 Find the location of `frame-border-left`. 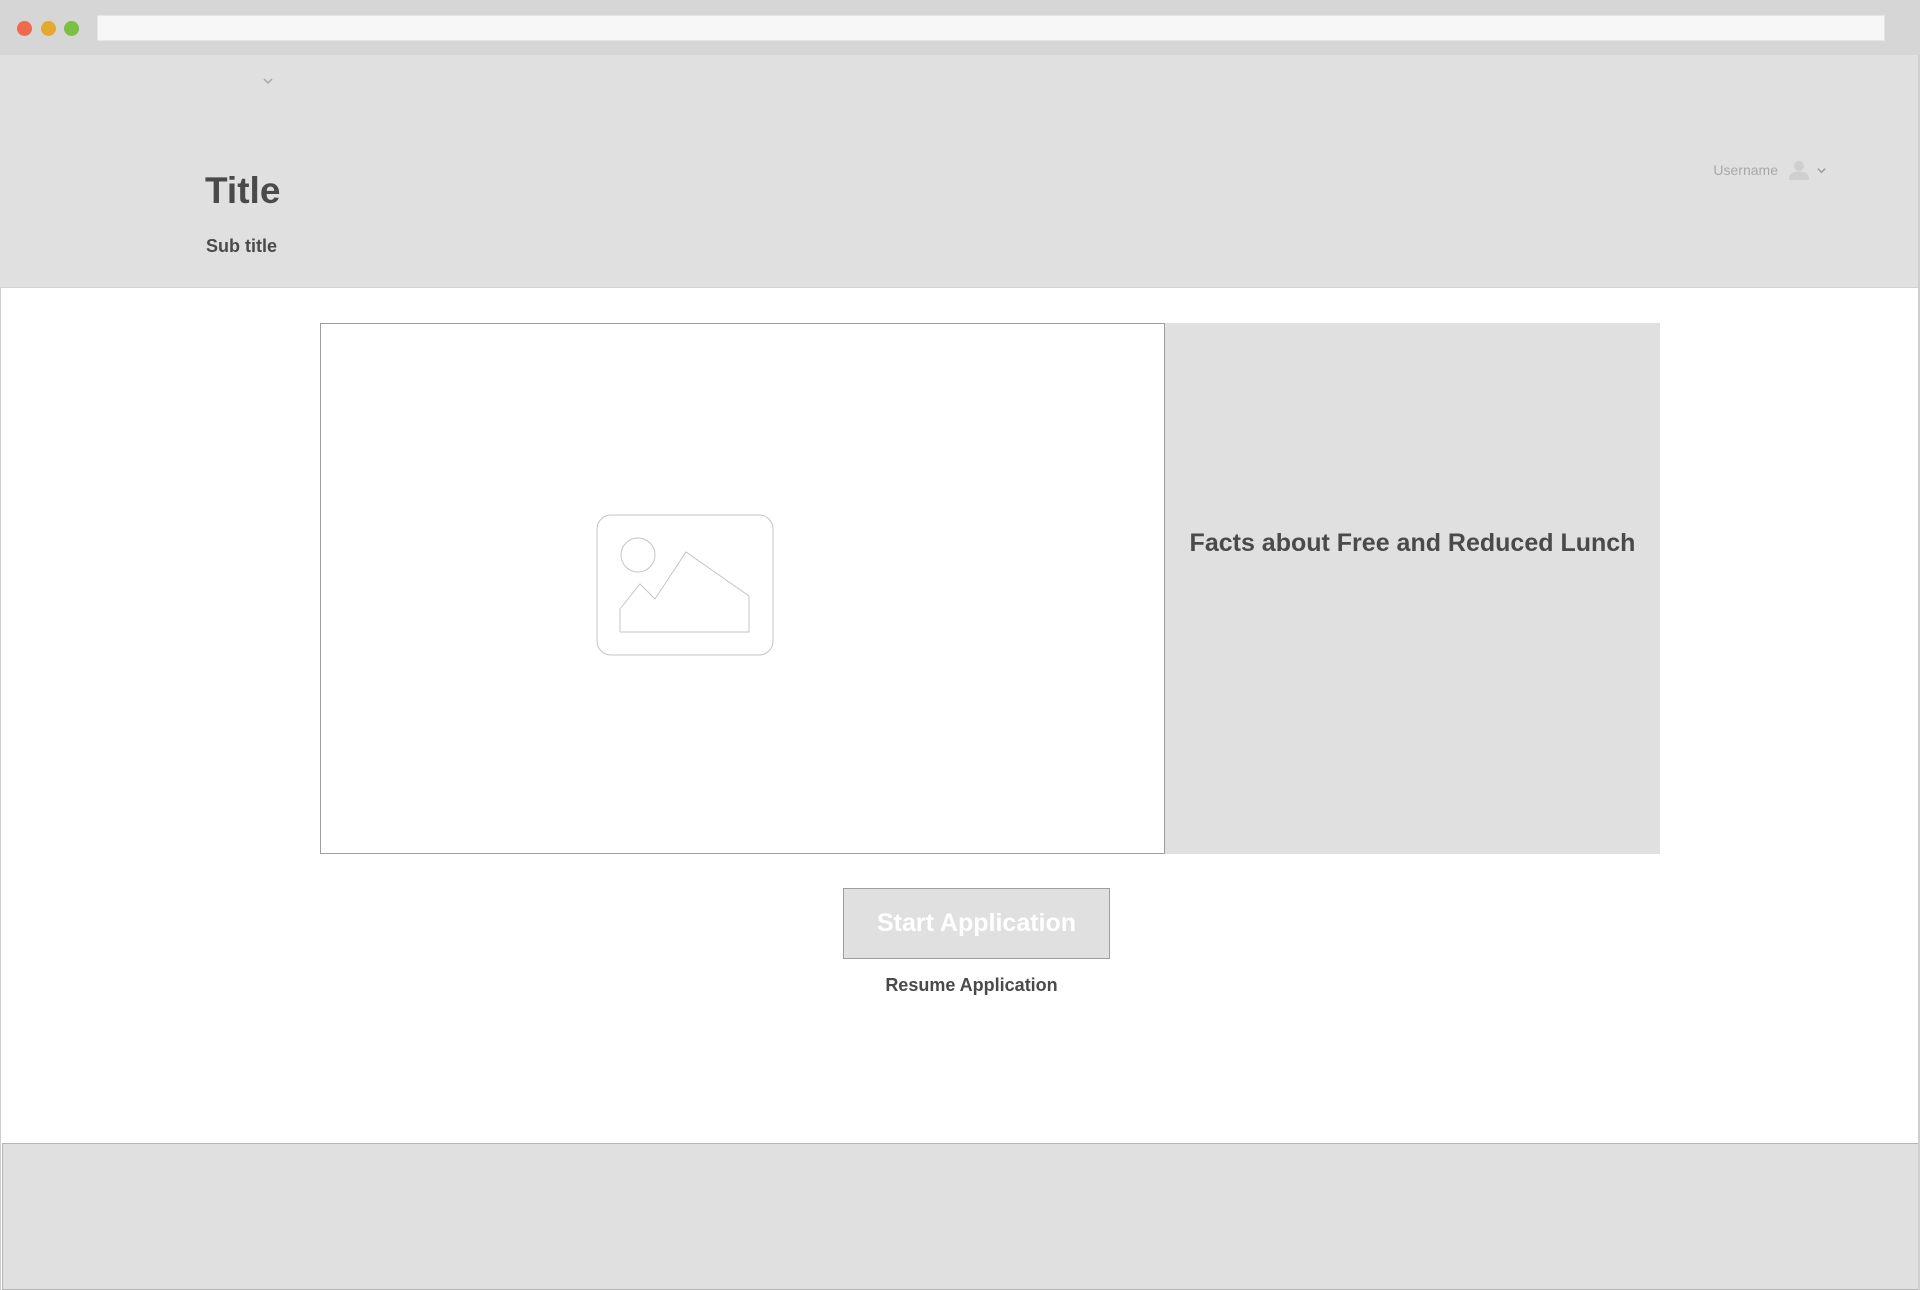

frame-border-left is located at coordinates (0, 789).